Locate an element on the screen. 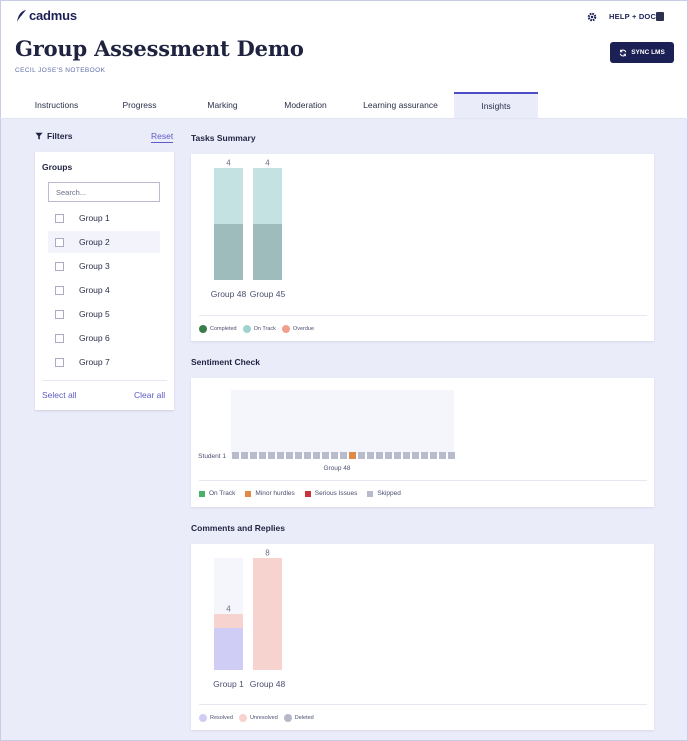 The width and height of the screenshot is (688, 741). tasks-summary-chart: 4 Group 48 4 Group 45 is located at coordinates (248, 229).